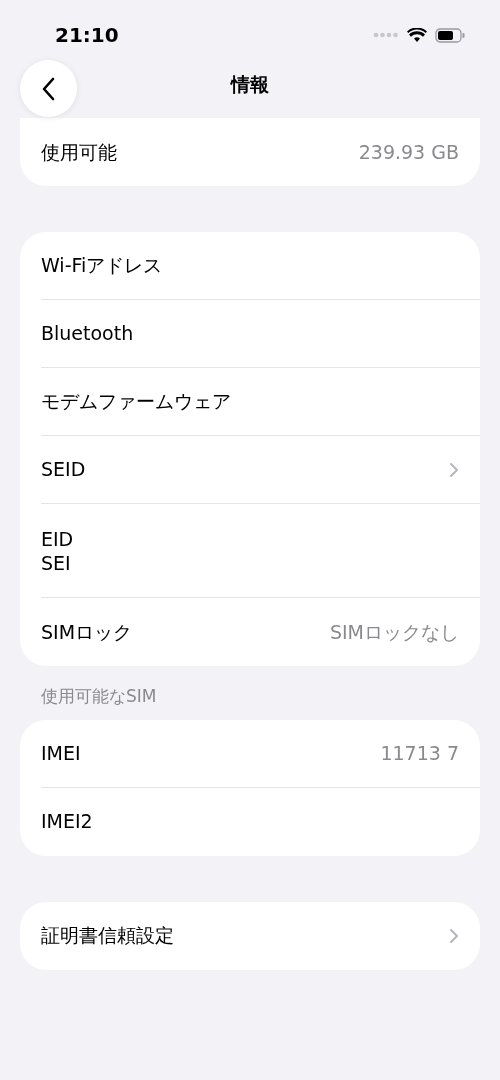 This screenshot has height=1080, width=500. Describe the element at coordinates (260, 266) in the screenshot. I see `settings-row: Wi-Fiアドレス` at that location.